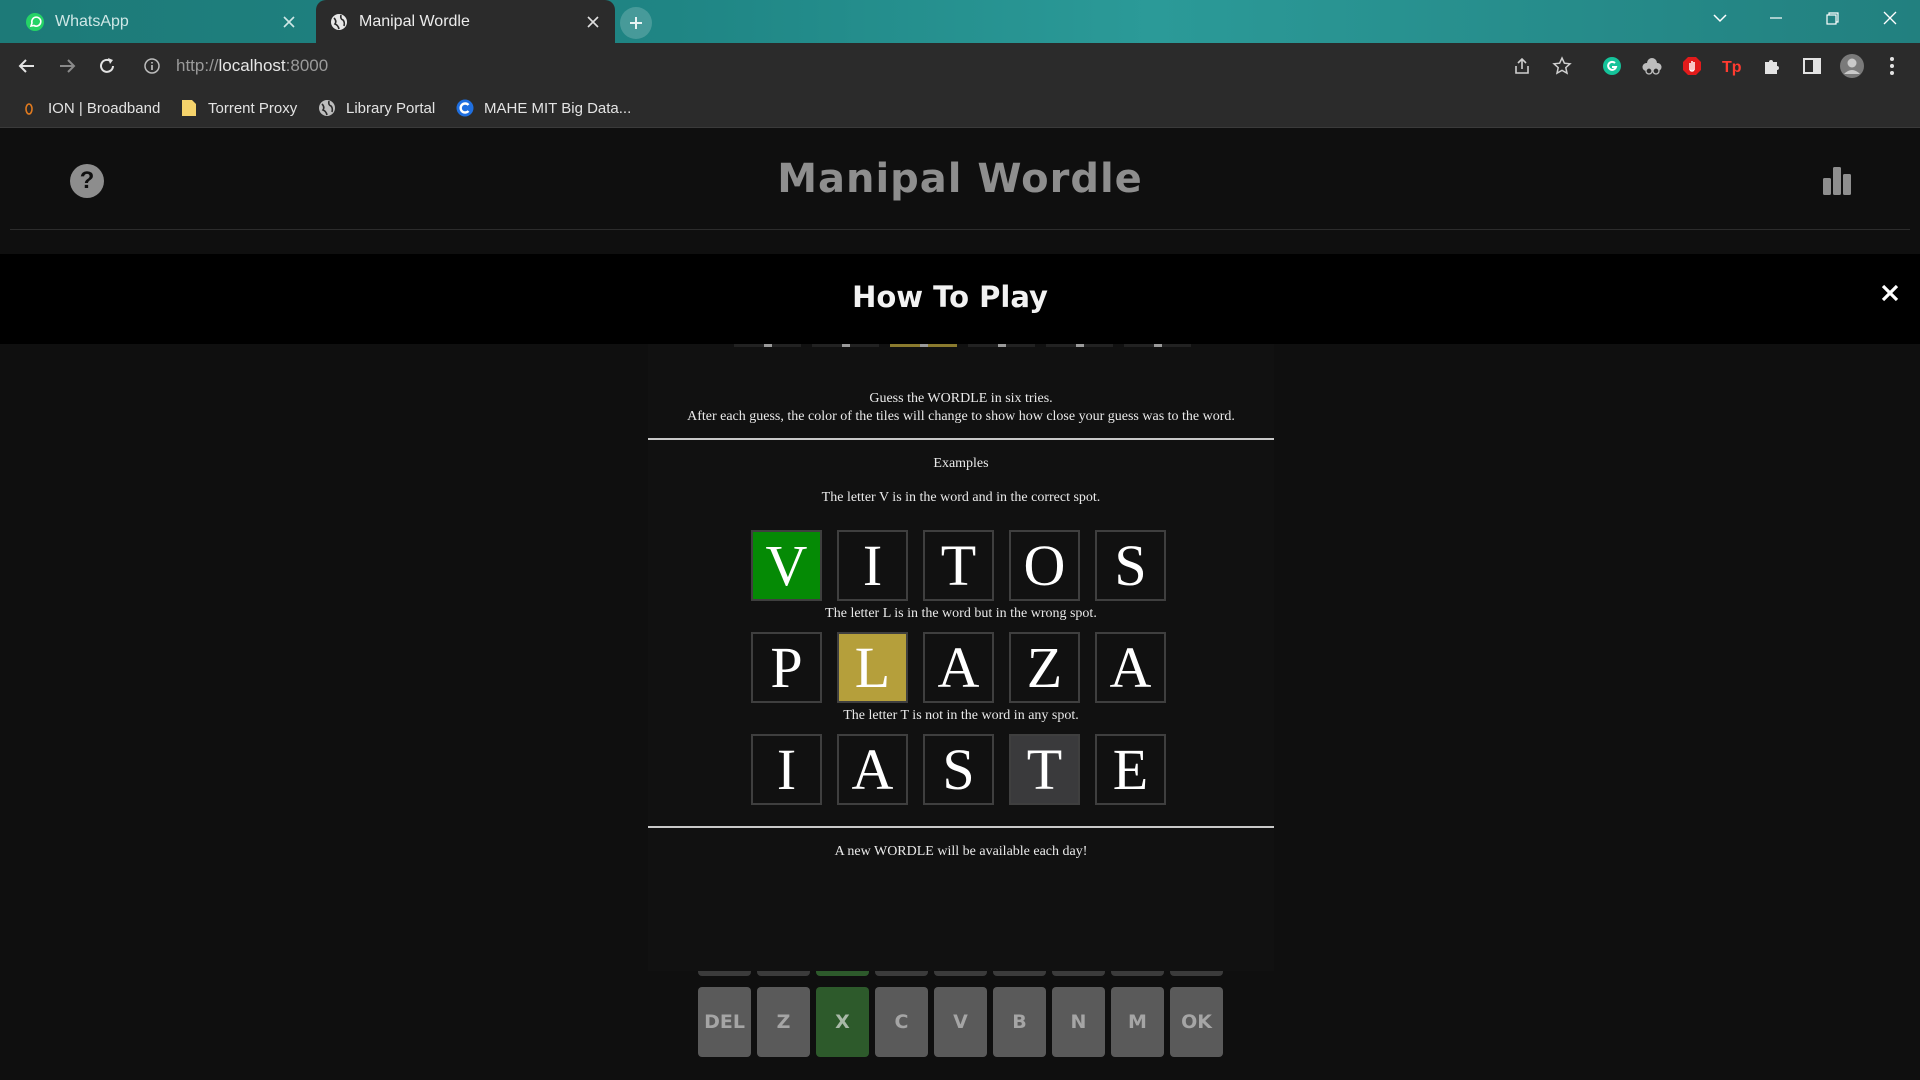 The width and height of the screenshot is (1920, 1080). What do you see at coordinates (815, 65) in the screenshot?
I see `address-bar: http://localhost:8000` at bounding box center [815, 65].